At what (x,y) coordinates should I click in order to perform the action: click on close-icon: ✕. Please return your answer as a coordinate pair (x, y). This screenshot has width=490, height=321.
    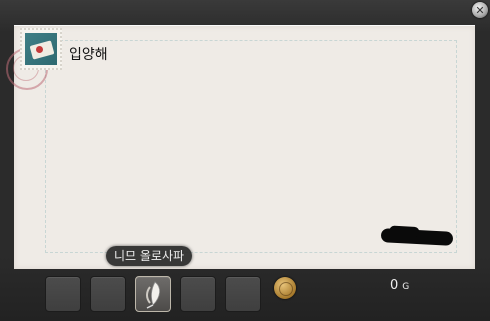
    Looking at the image, I should click on (480, 10).